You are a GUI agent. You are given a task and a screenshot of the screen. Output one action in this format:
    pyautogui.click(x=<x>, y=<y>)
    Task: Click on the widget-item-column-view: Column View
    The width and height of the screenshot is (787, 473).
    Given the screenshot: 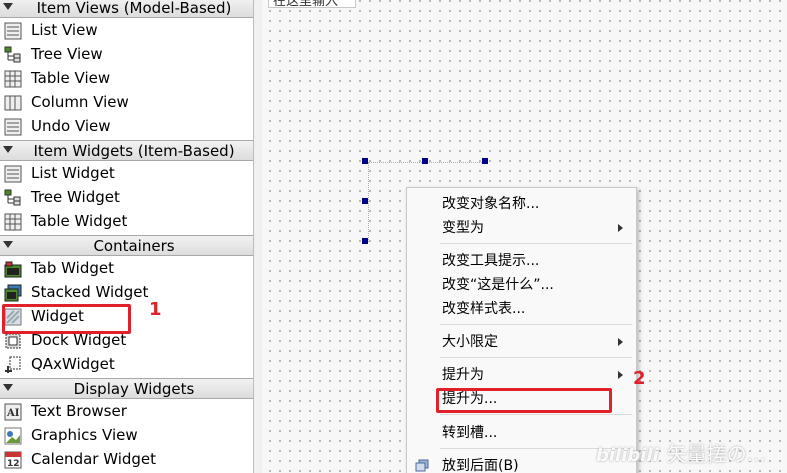 What is the action you would take?
    pyautogui.click(x=126, y=103)
    